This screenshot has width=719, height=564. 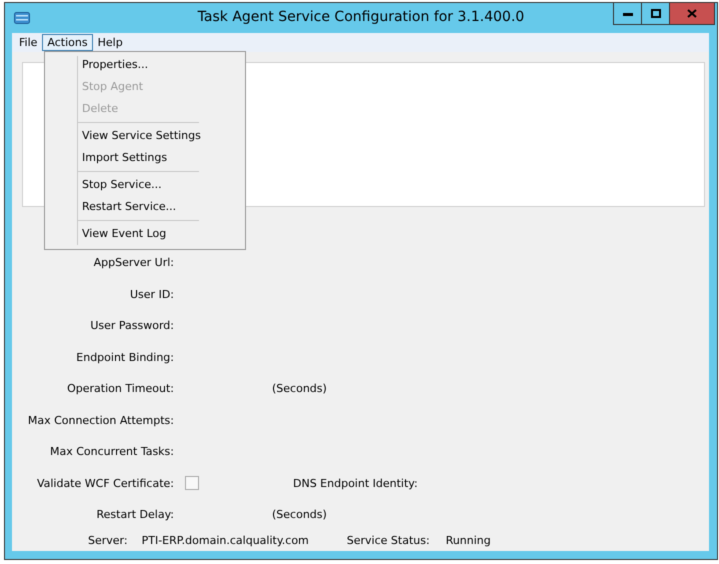 What do you see at coordinates (112, 451) in the screenshot?
I see `field-label: Max Concurrent Tasks:` at bounding box center [112, 451].